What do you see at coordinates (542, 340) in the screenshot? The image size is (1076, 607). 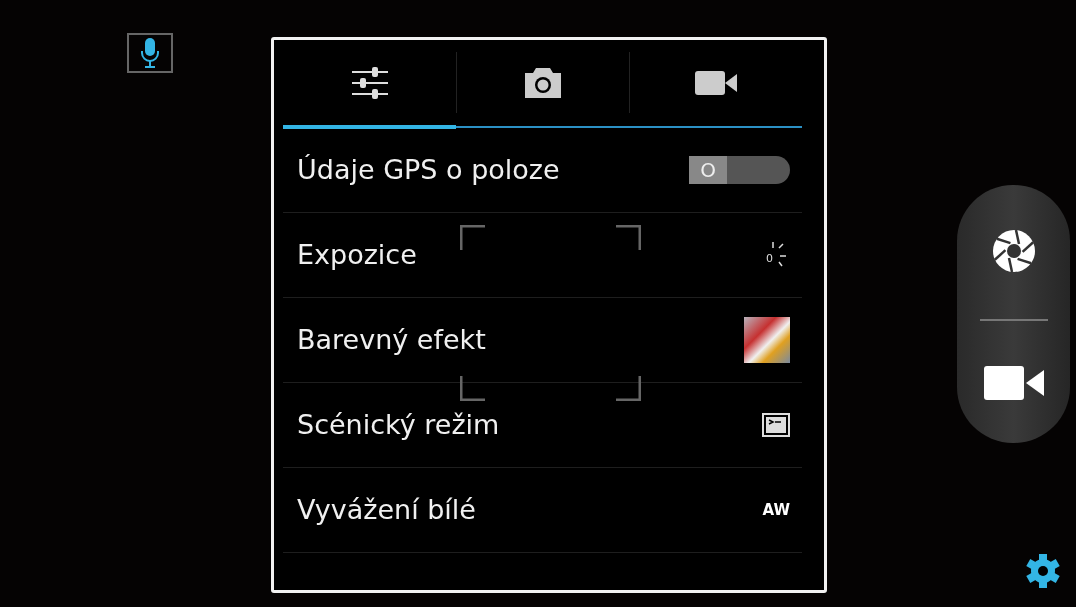 I see `setting-row: Barevný efekt` at bounding box center [542, 340].